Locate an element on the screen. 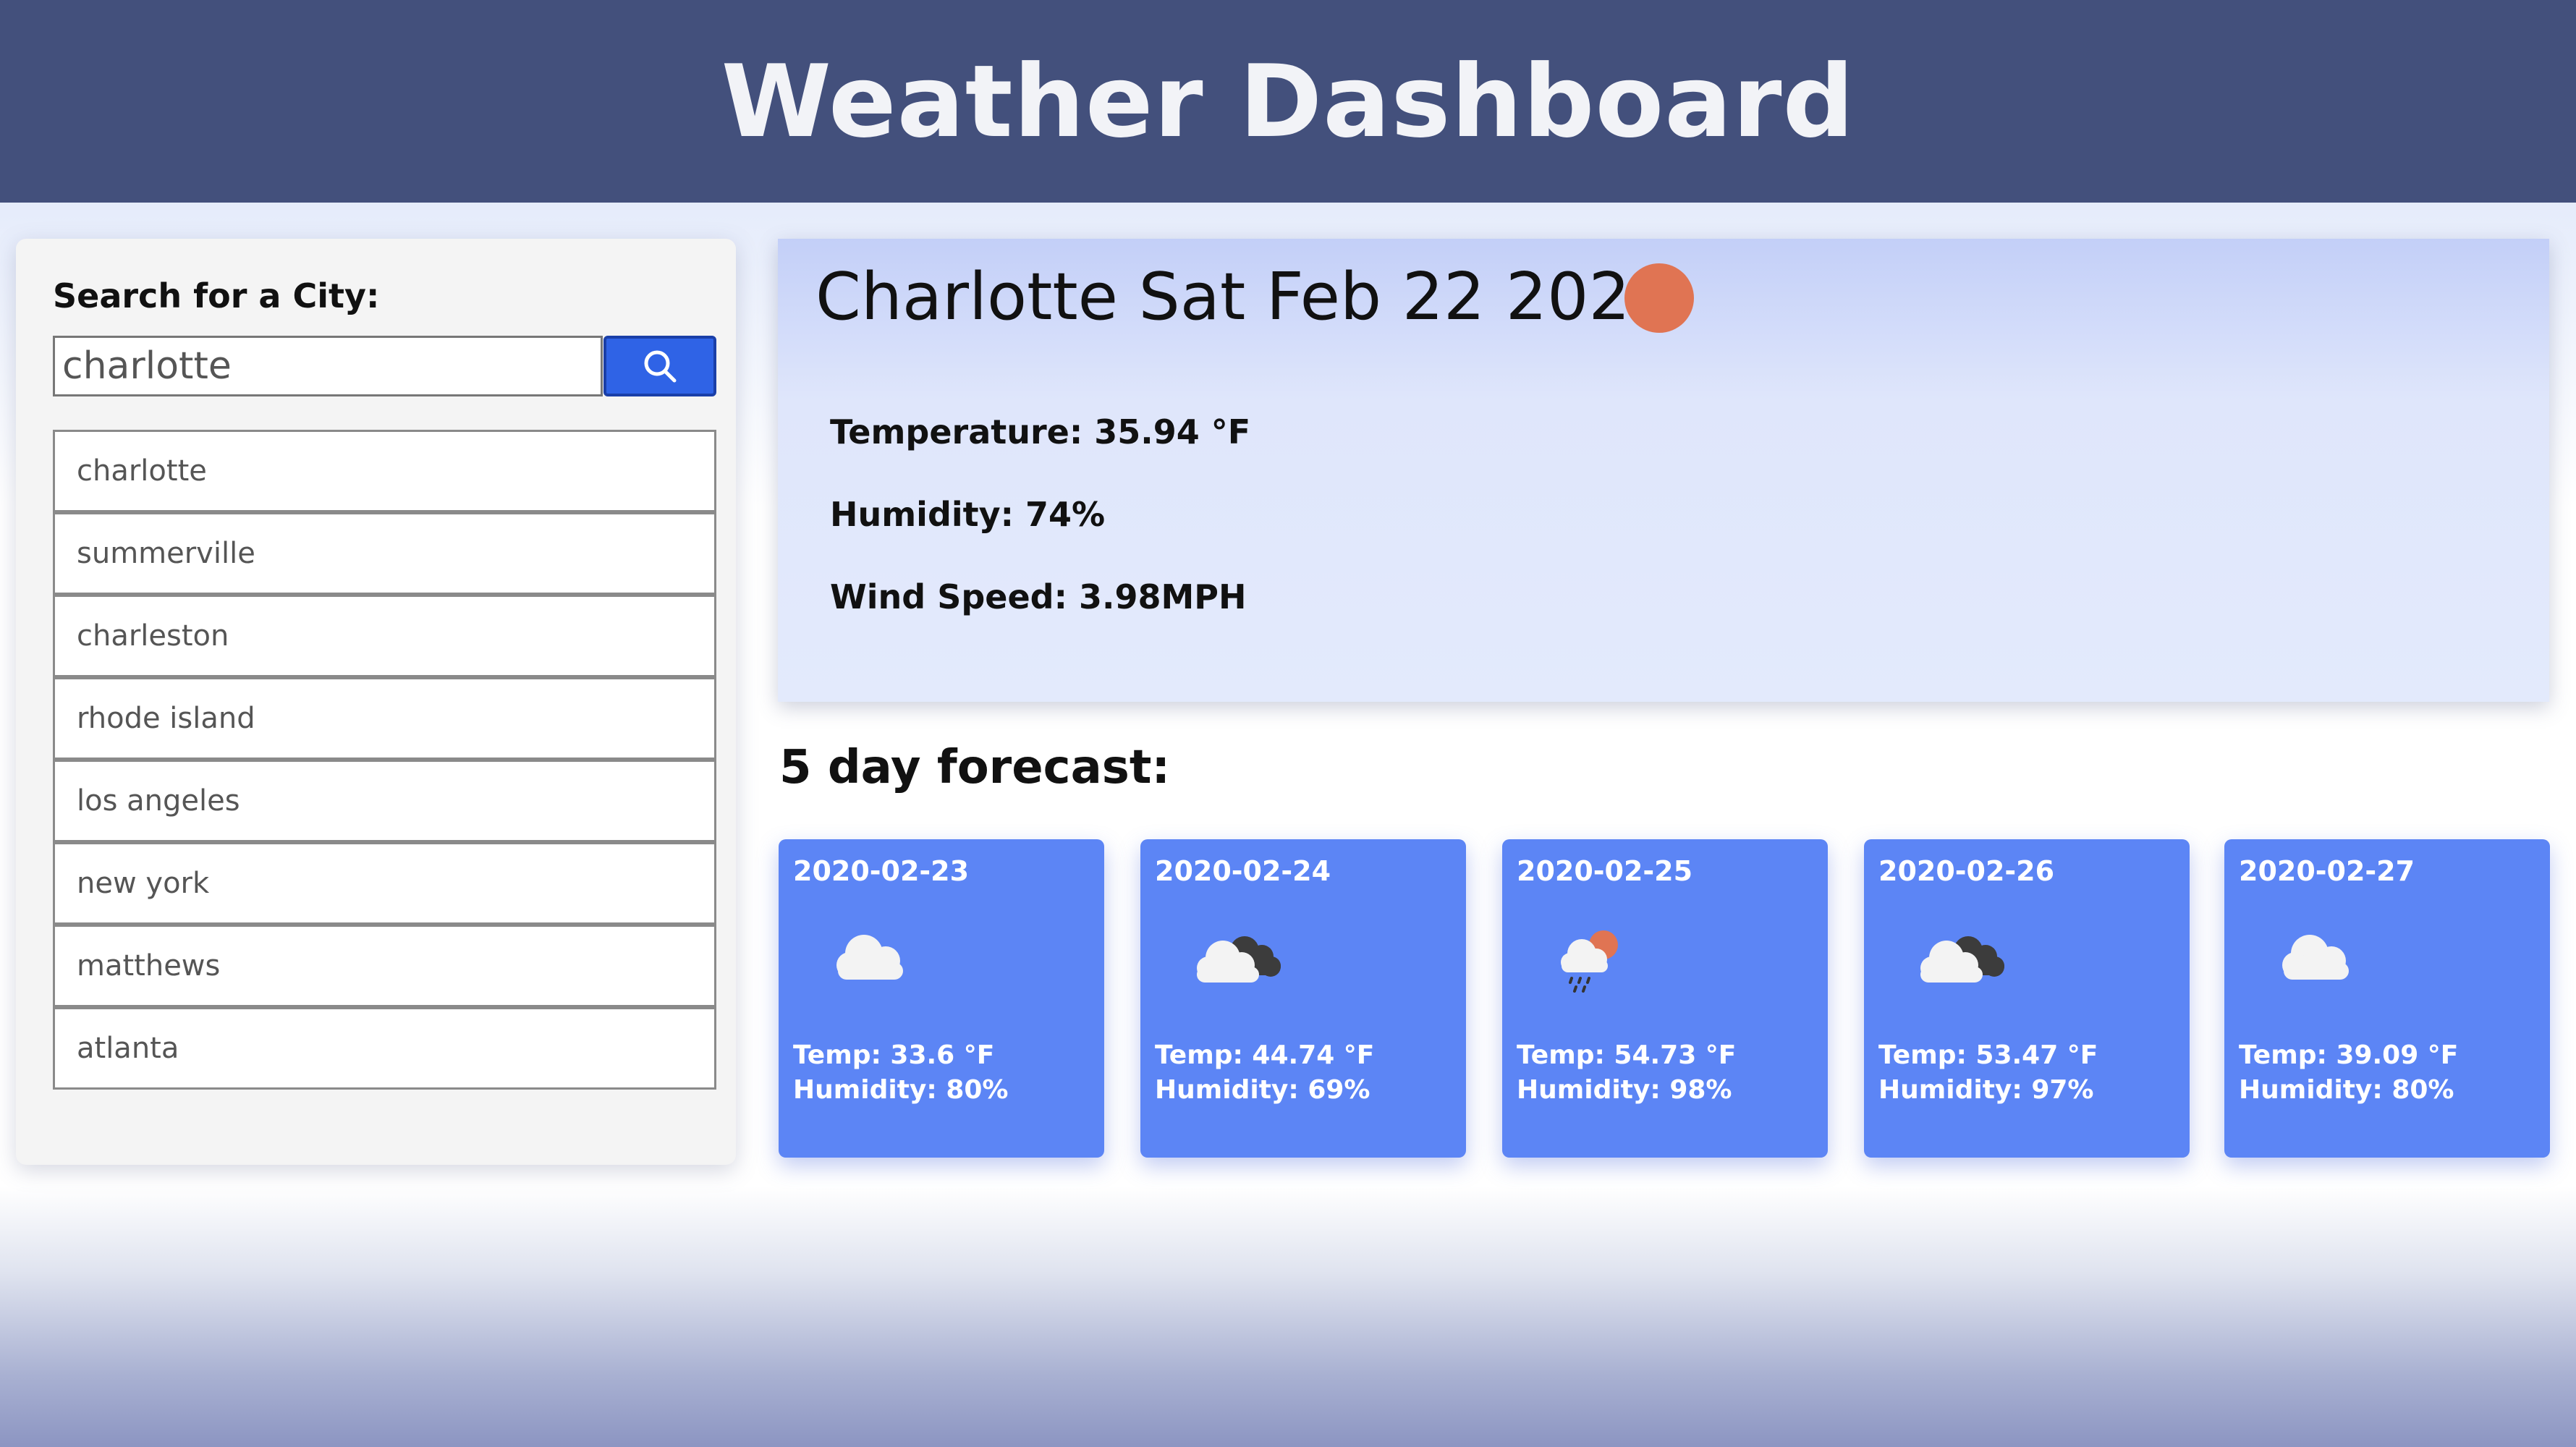  forecast-date: 2020-02-24 is located at coordinates (1243, 871).